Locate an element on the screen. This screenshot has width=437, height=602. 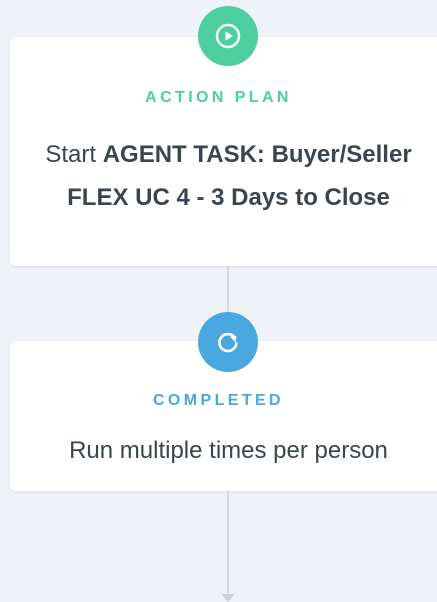
refresh-icon is located at coordinates (228, 342).